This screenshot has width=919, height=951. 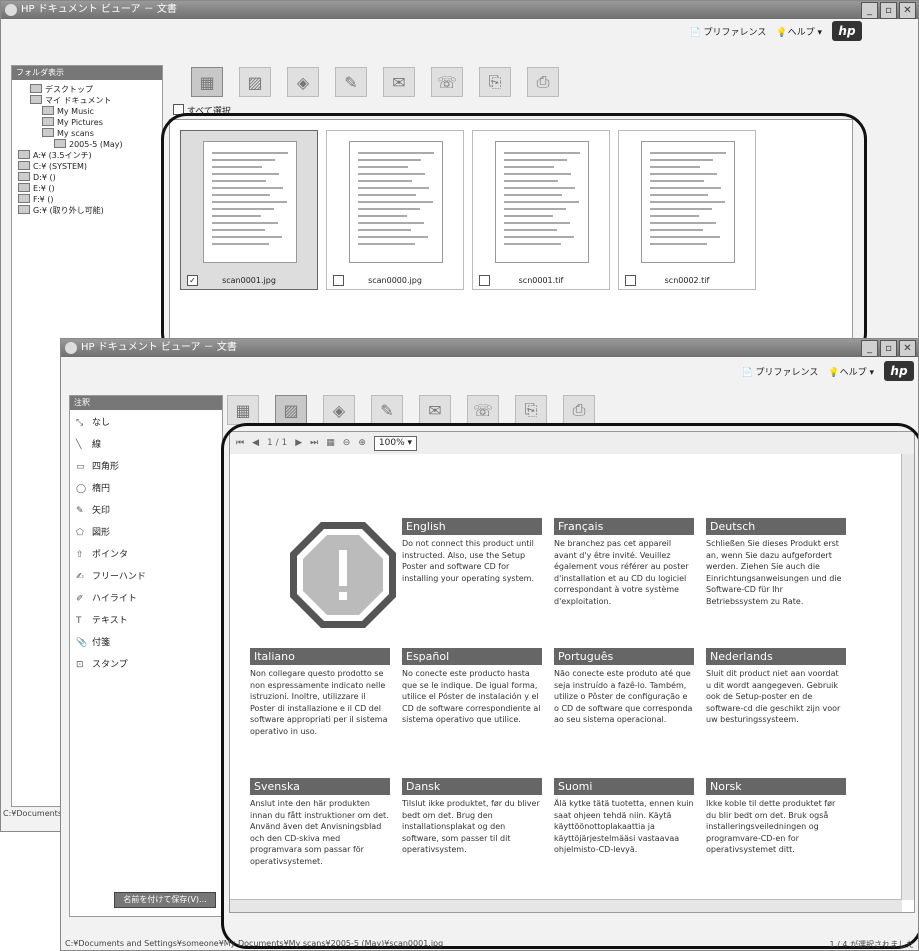 What do you see at coordinates (907, 677) in the screenshot?
I see `vertical-scrollbar` at bounding box center [907, 677].